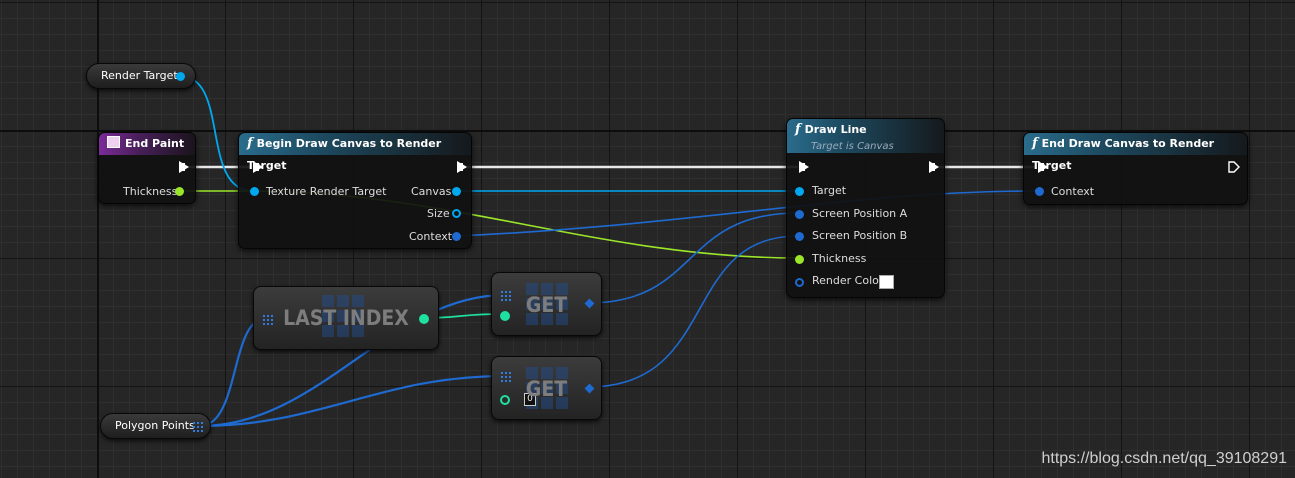  What do you see at coordinates (254, 191) in the screenshot?
I see `begin-draw-texture-pin` at bounding box center [254, 191].